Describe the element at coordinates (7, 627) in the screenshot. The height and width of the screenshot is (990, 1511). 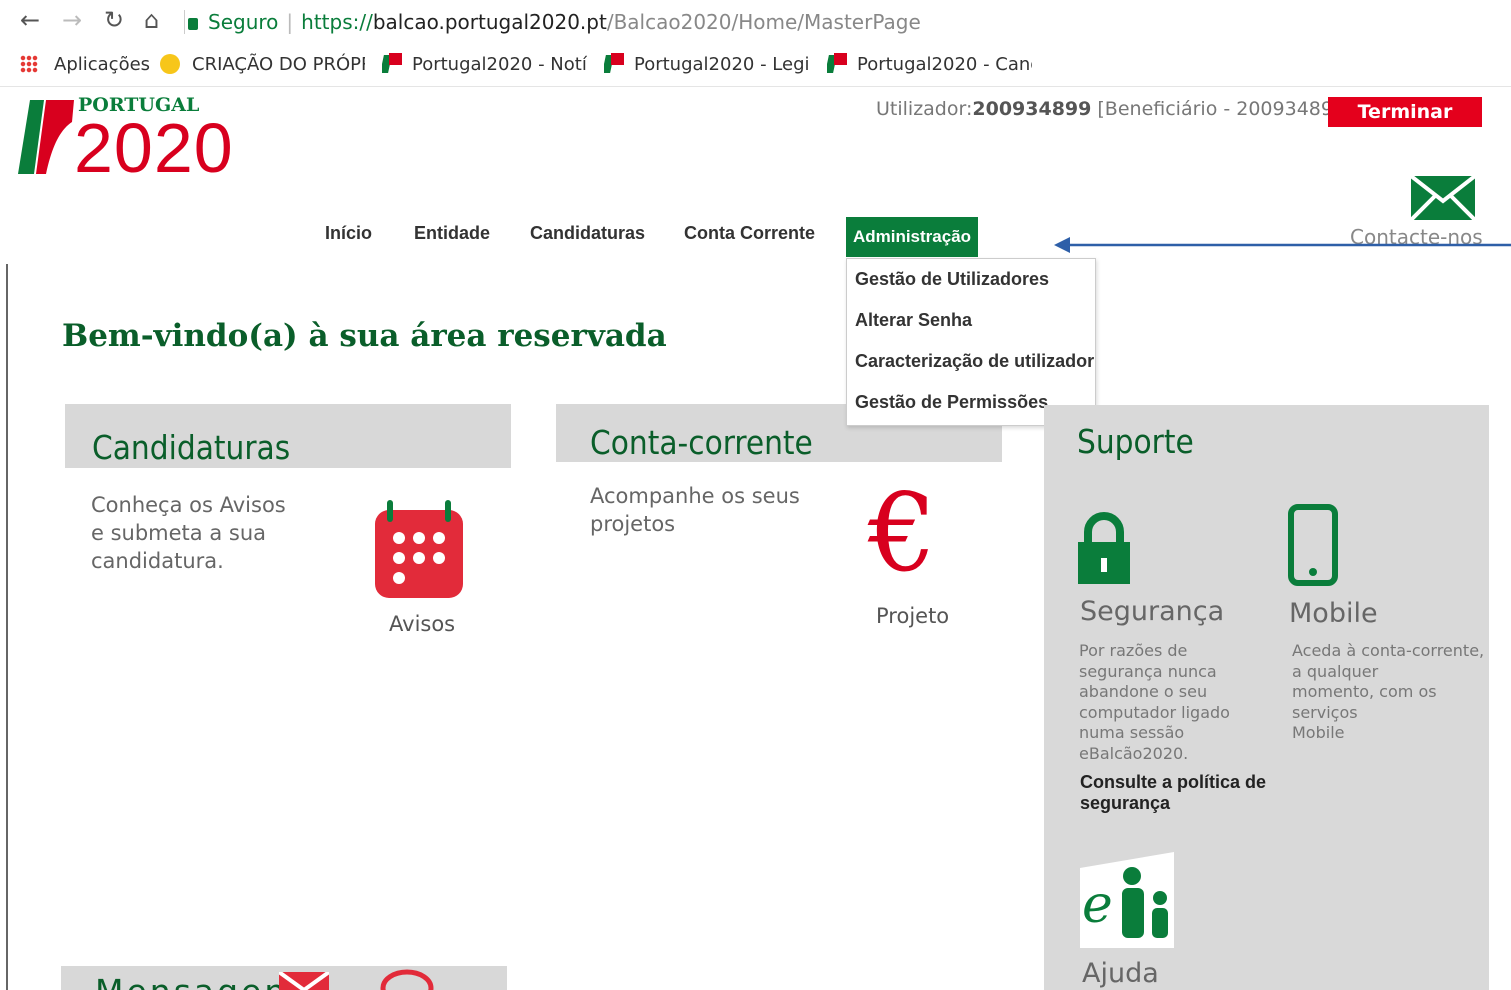
I see `page-border` at that location.